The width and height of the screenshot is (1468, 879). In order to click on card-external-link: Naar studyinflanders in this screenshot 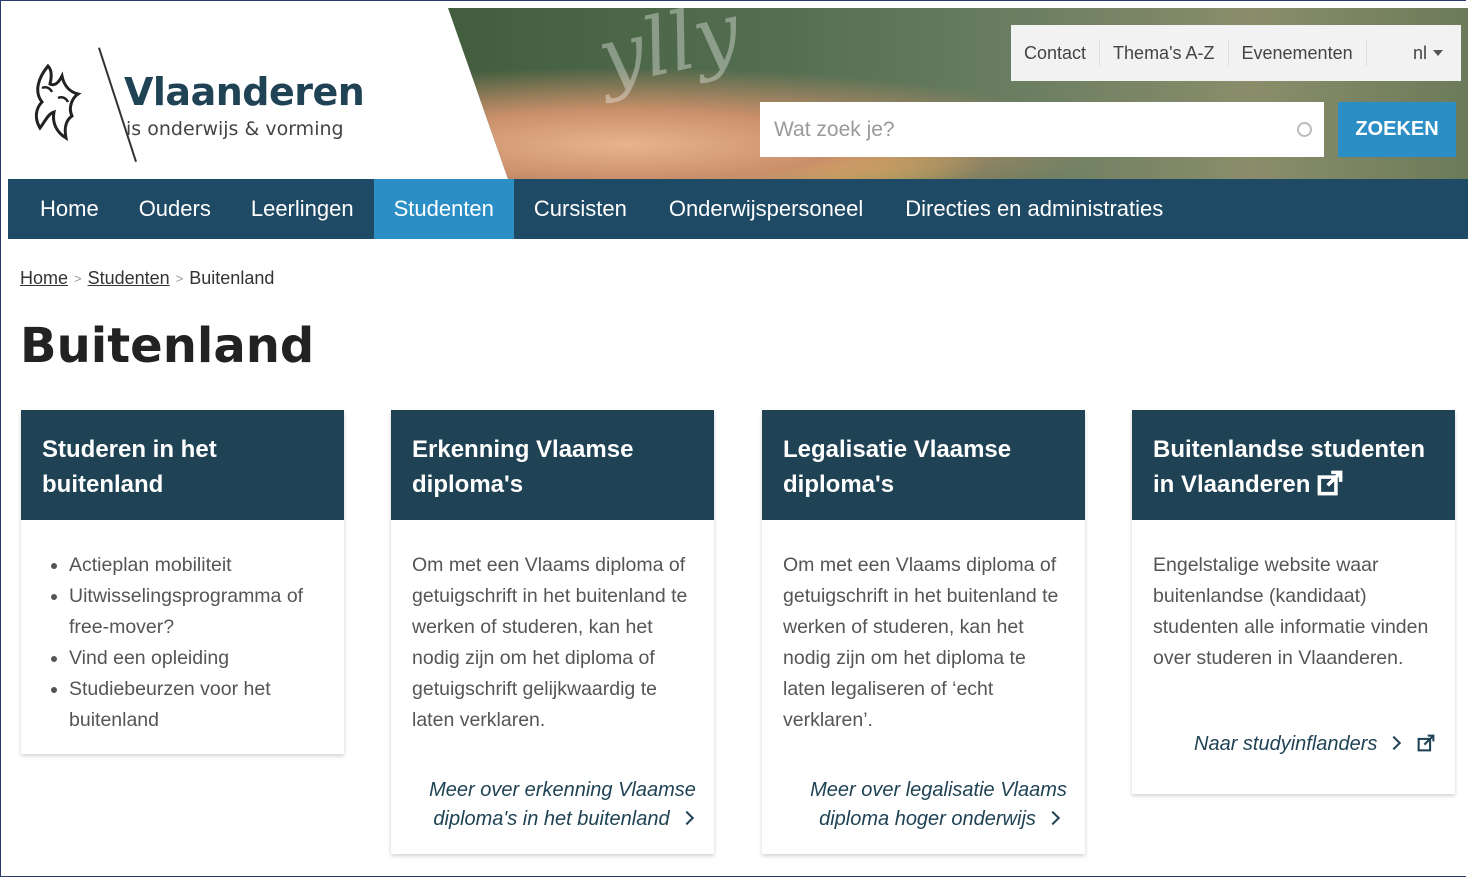, I will do `click(1293, 750)`.